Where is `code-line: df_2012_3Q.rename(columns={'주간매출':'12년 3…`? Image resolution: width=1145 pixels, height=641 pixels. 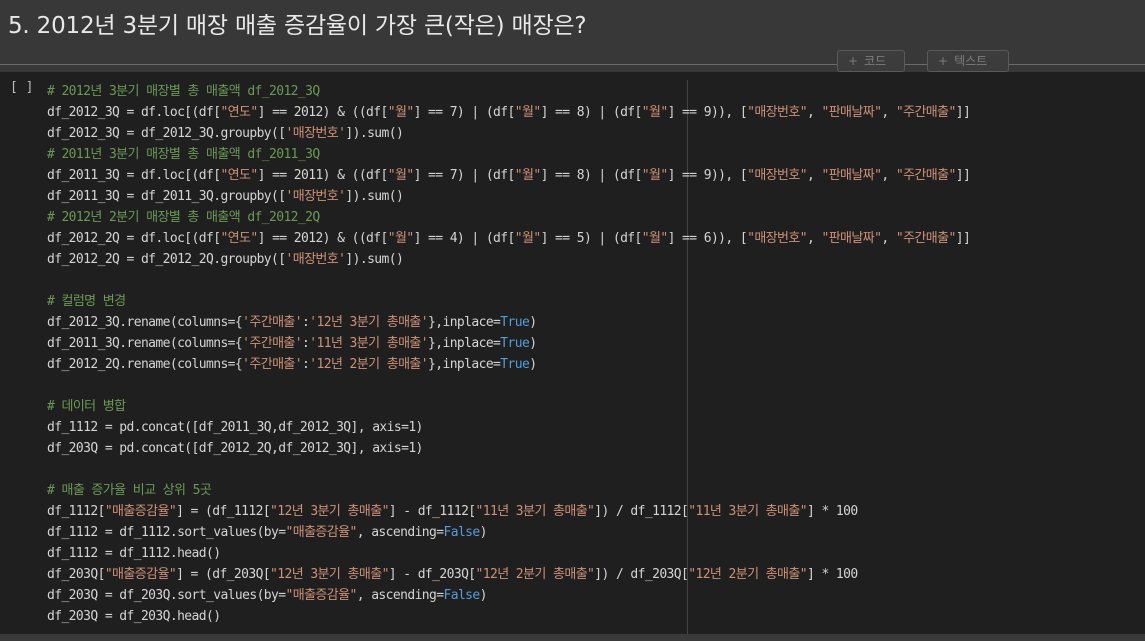 code-line: df_2012_3Q.rename(columns={'주간매출':'12년 3… is located at coordinates (508, 322).